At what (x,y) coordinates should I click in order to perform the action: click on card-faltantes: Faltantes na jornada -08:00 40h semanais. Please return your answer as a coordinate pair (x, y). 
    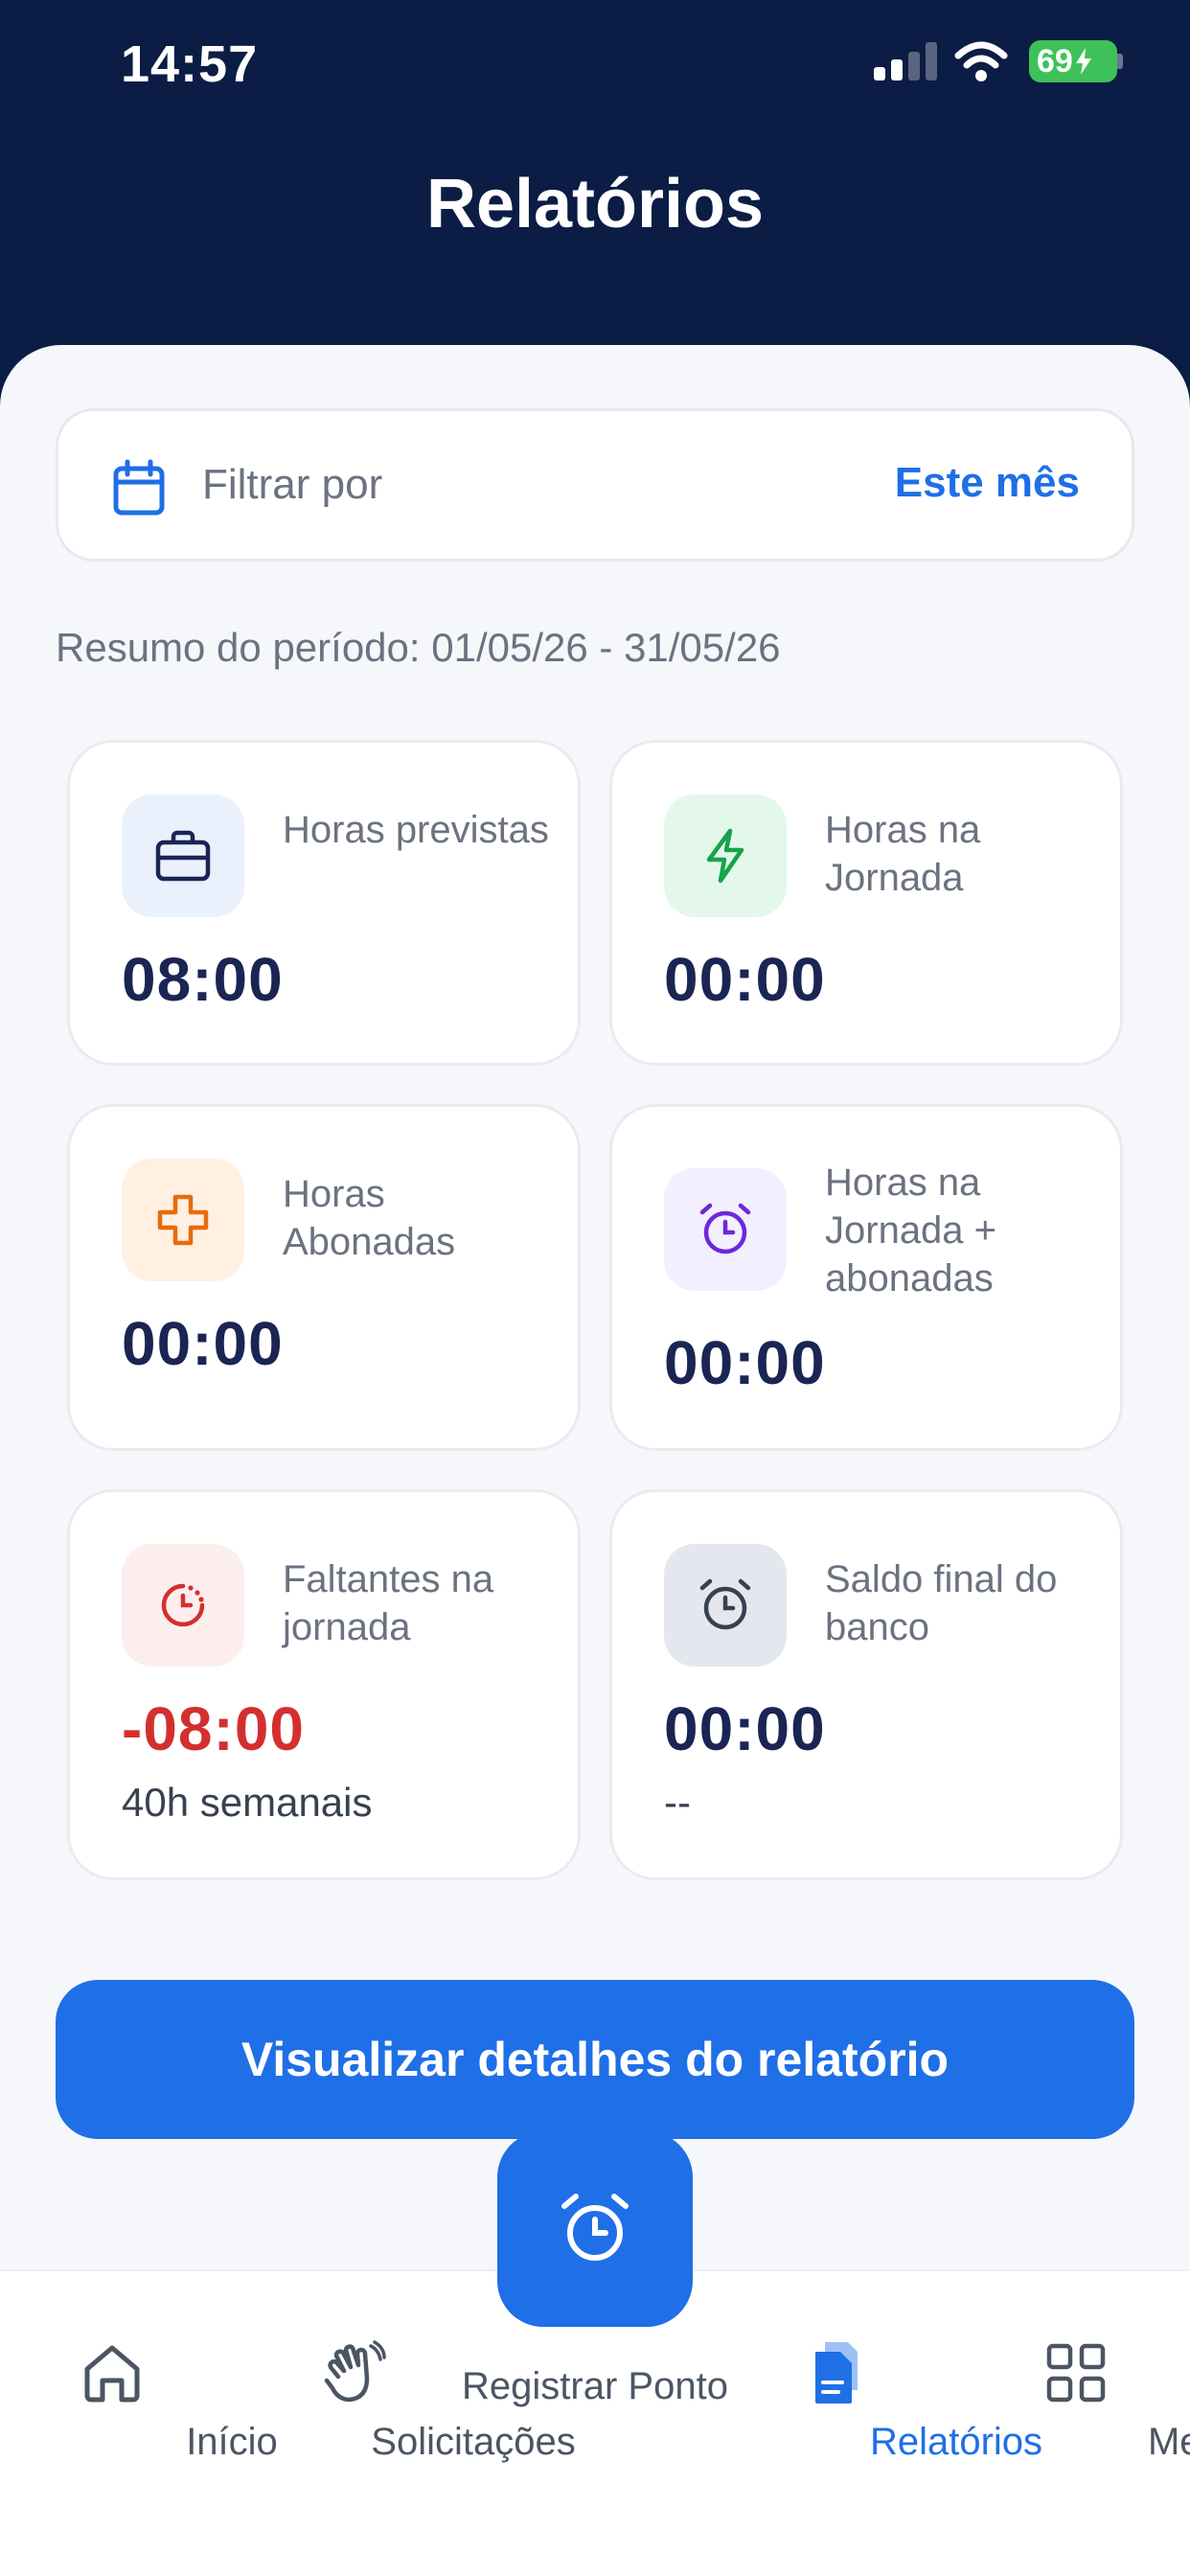
    Looking at the image, I should click on (324, 1684).